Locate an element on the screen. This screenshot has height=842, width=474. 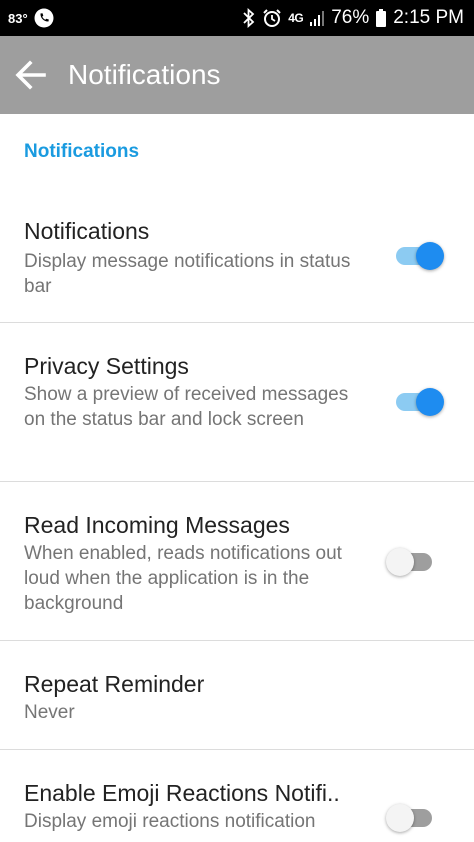
setting-repeat-reminder: Repeat Reminder Never is located at coordinates (237, 695).